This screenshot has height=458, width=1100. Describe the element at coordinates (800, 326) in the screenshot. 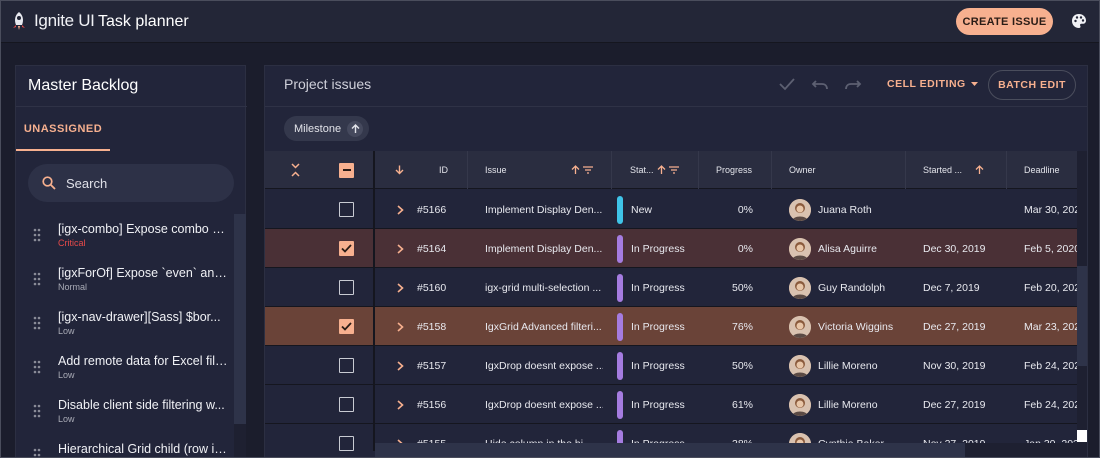

I see `avatar` at that location.